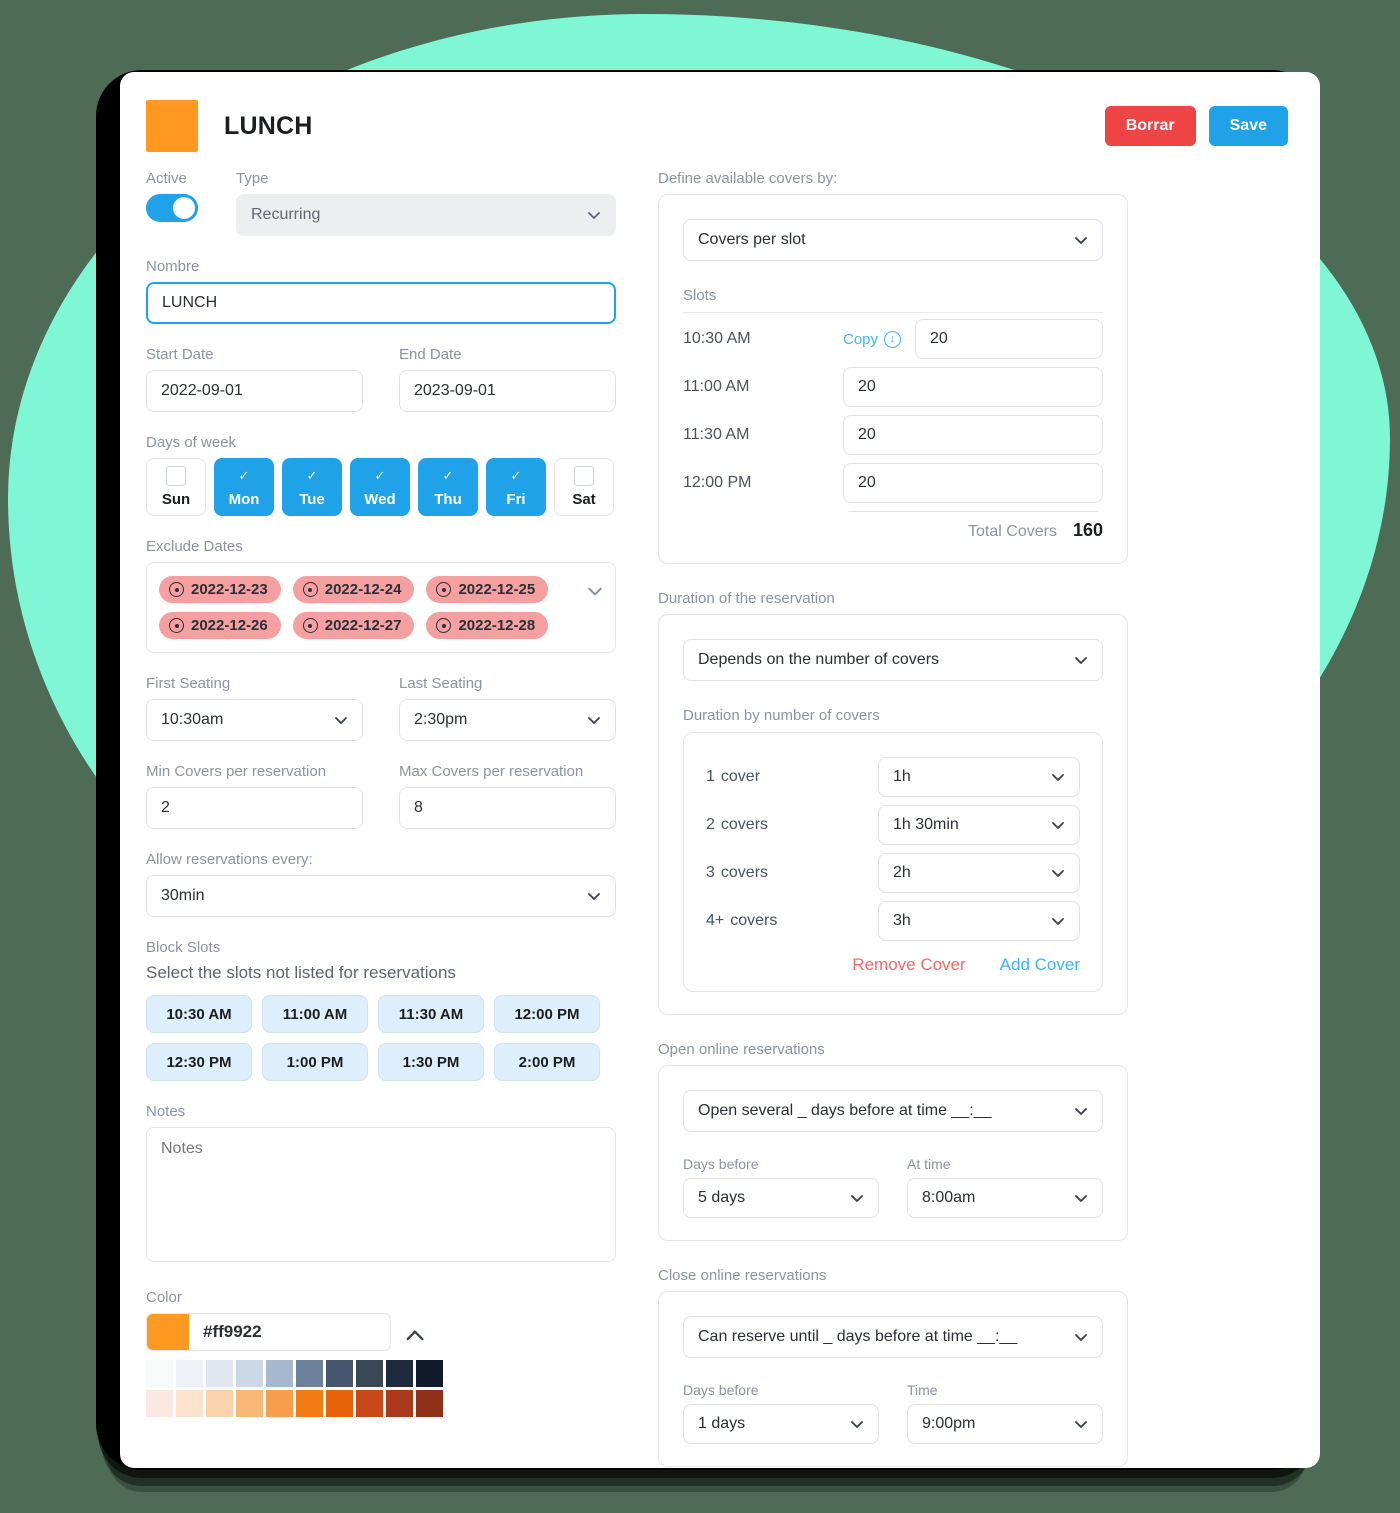 The width and height of the screenshot is (1400, 1513). I want to click on end-date-input: 2023-09-01, so click(507, 391).